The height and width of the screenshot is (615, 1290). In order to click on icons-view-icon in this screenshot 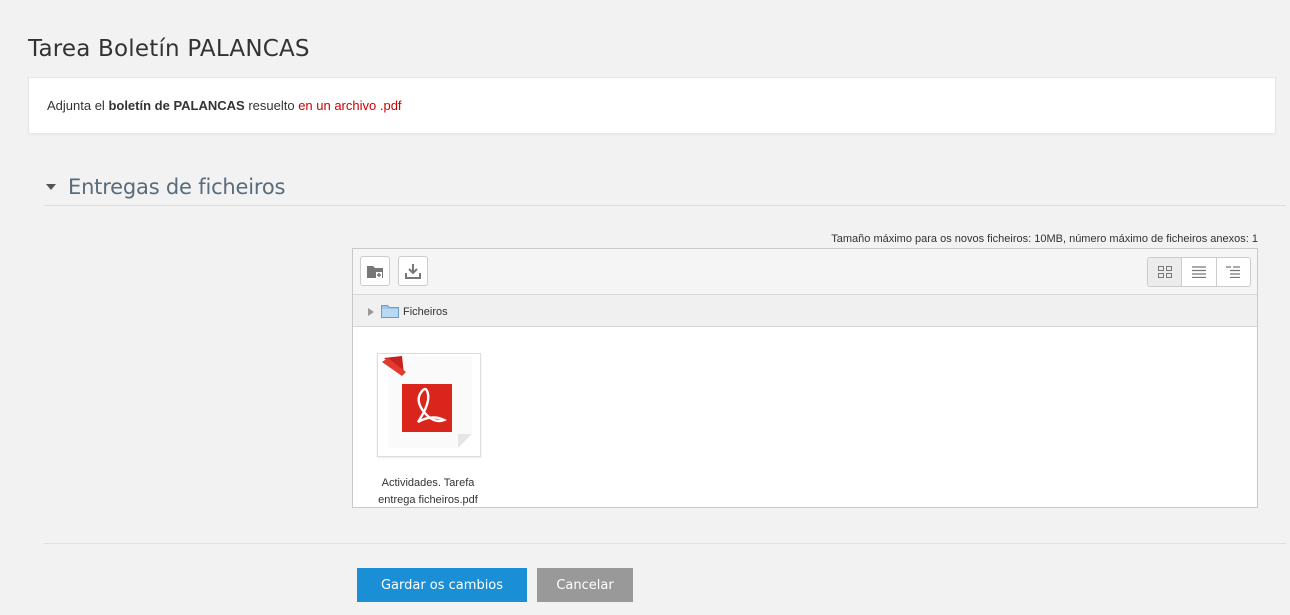, I will do `click(1164, 272)`.